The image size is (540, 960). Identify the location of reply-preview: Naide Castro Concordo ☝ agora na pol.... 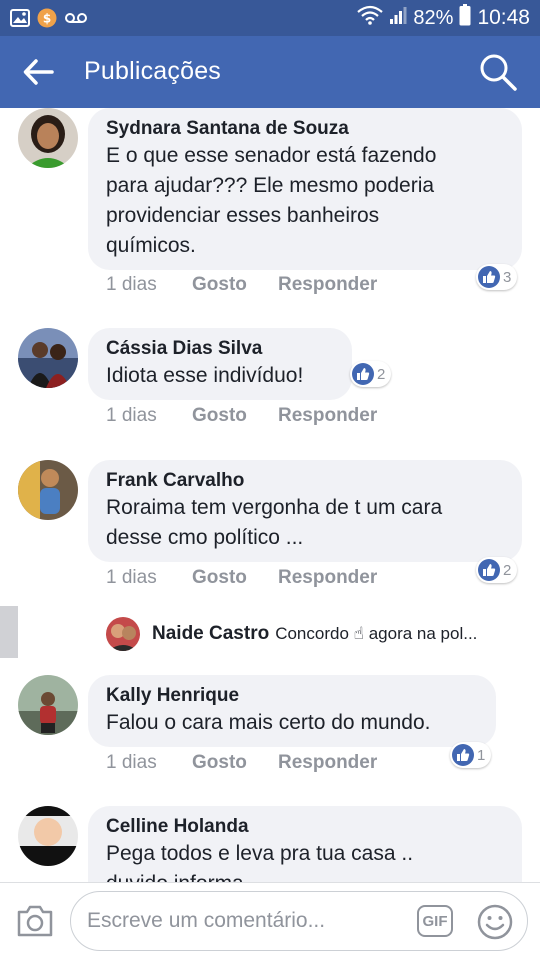
(291, 634).